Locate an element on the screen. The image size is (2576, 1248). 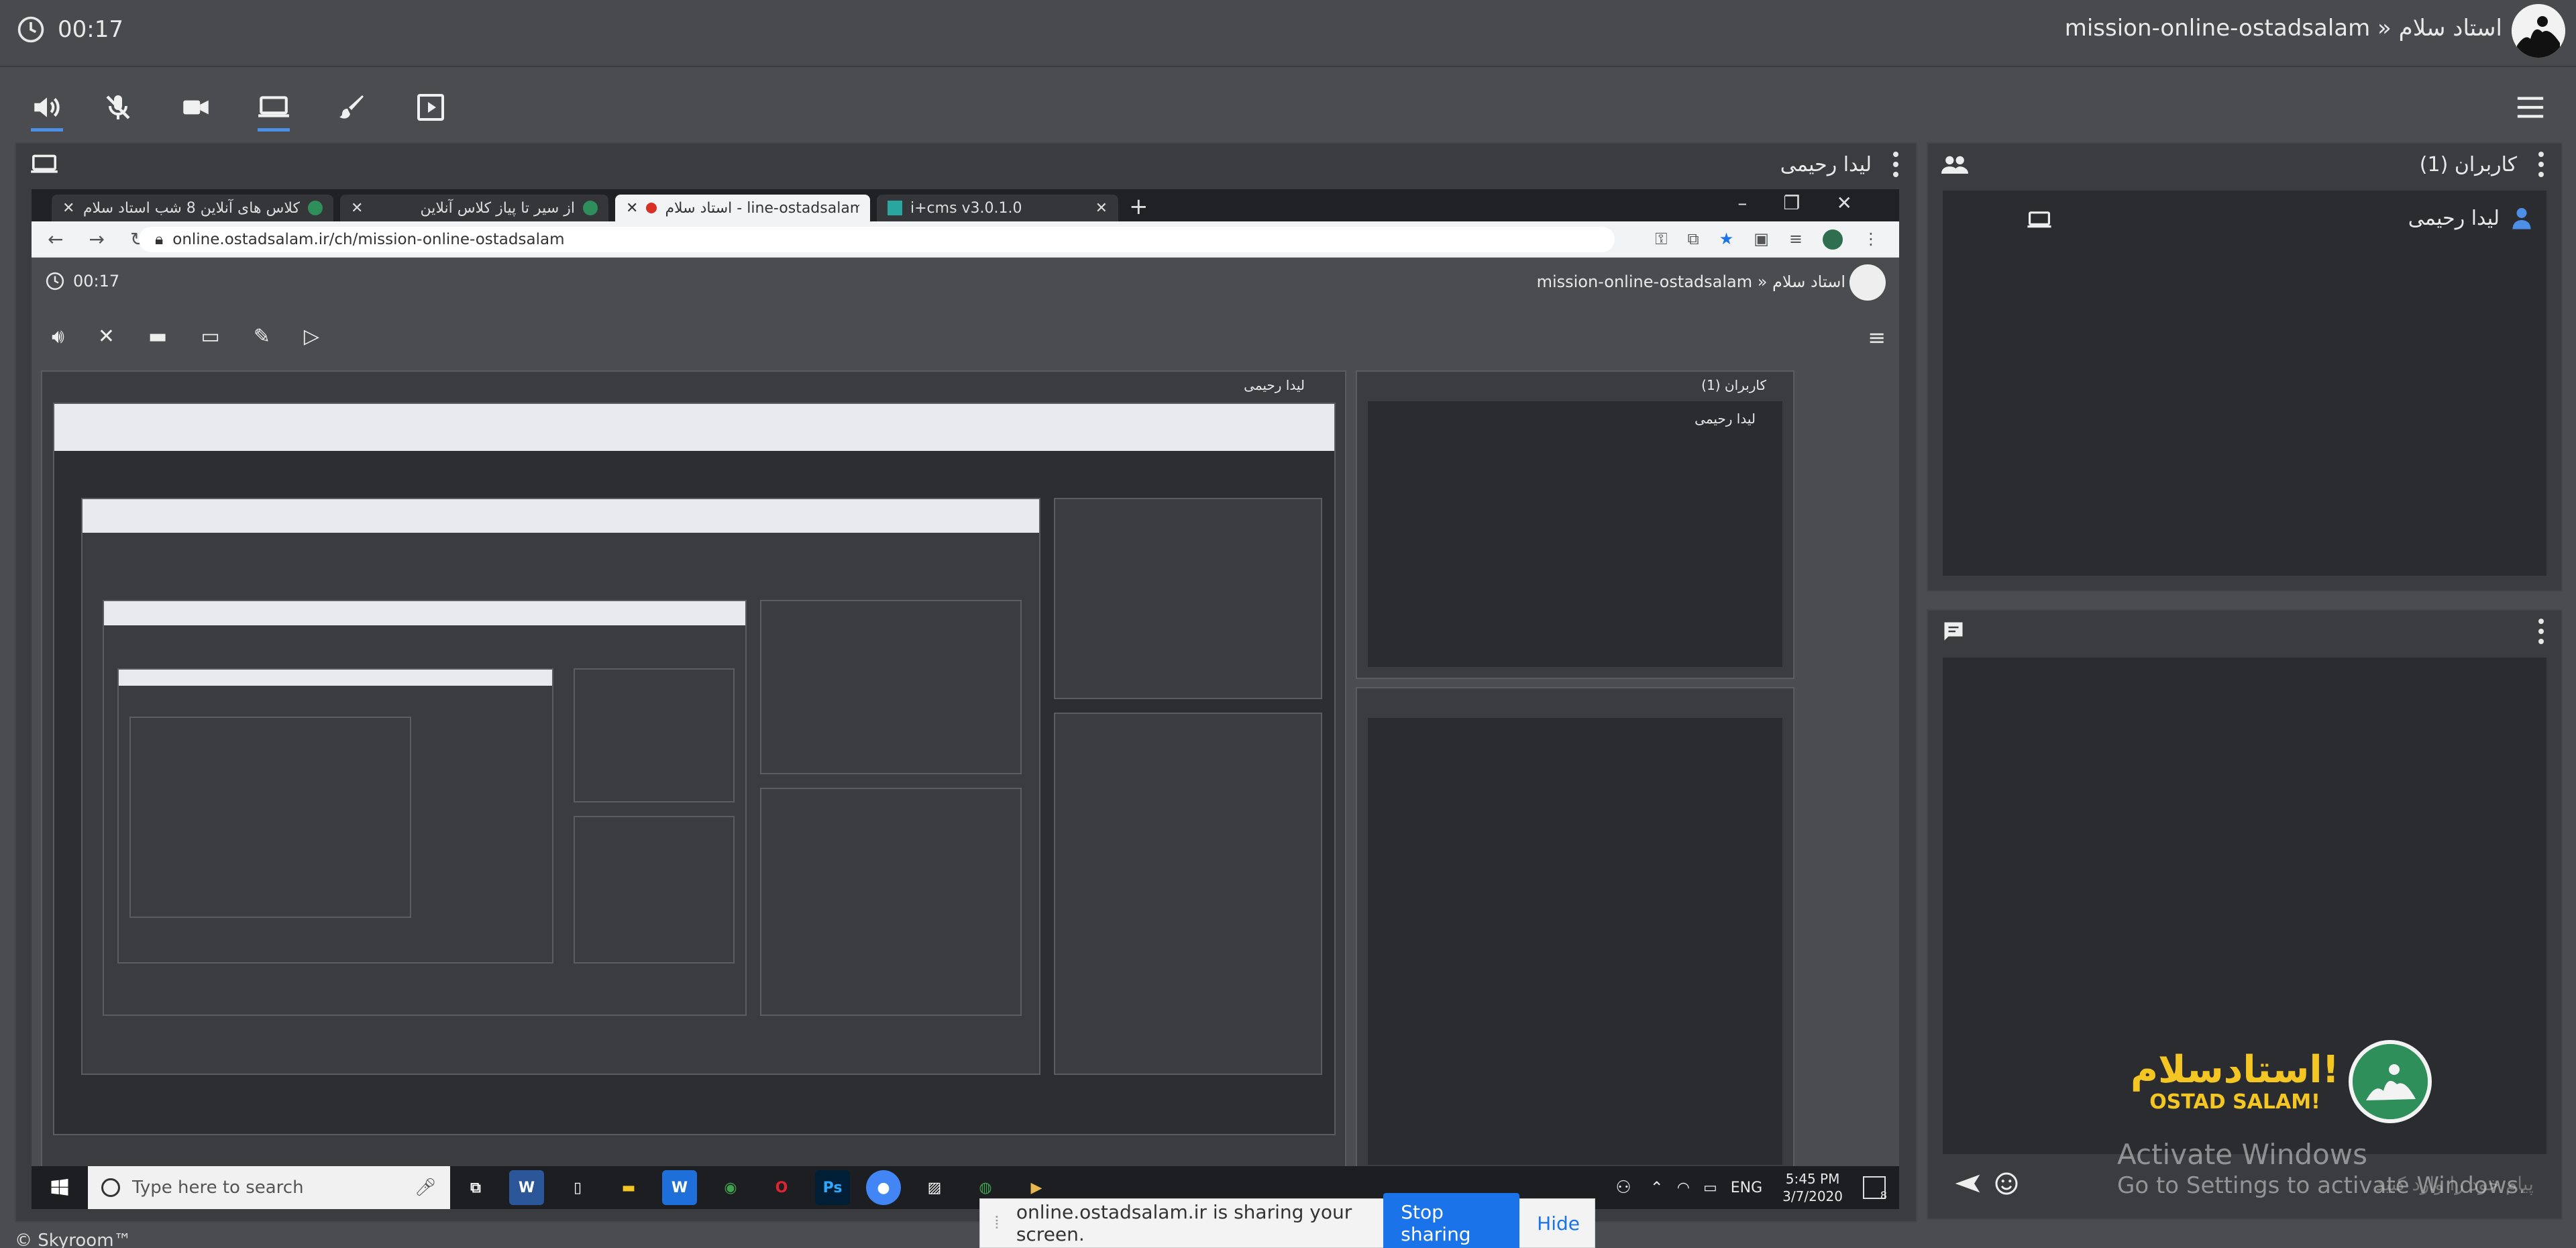
hamburger-menu-icon is located at coordinates (2530, 107).